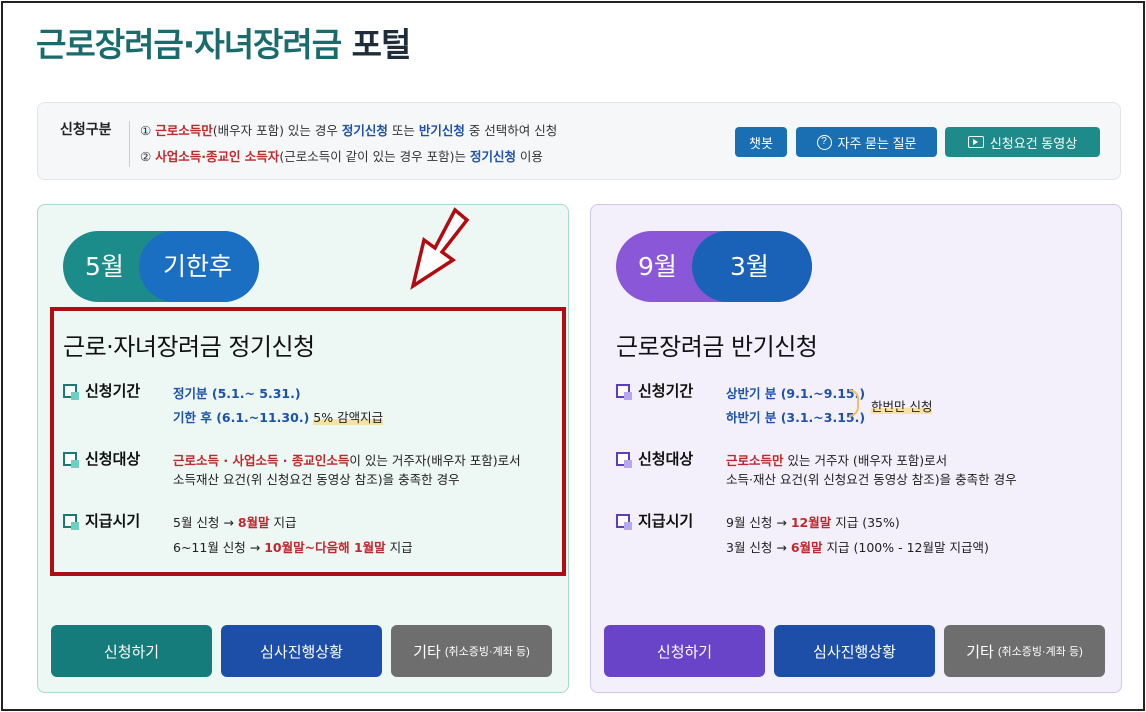 This screenshot has width=1146, height=712. I want to click on chatbot-label: 챗봇, so click(761, 143).